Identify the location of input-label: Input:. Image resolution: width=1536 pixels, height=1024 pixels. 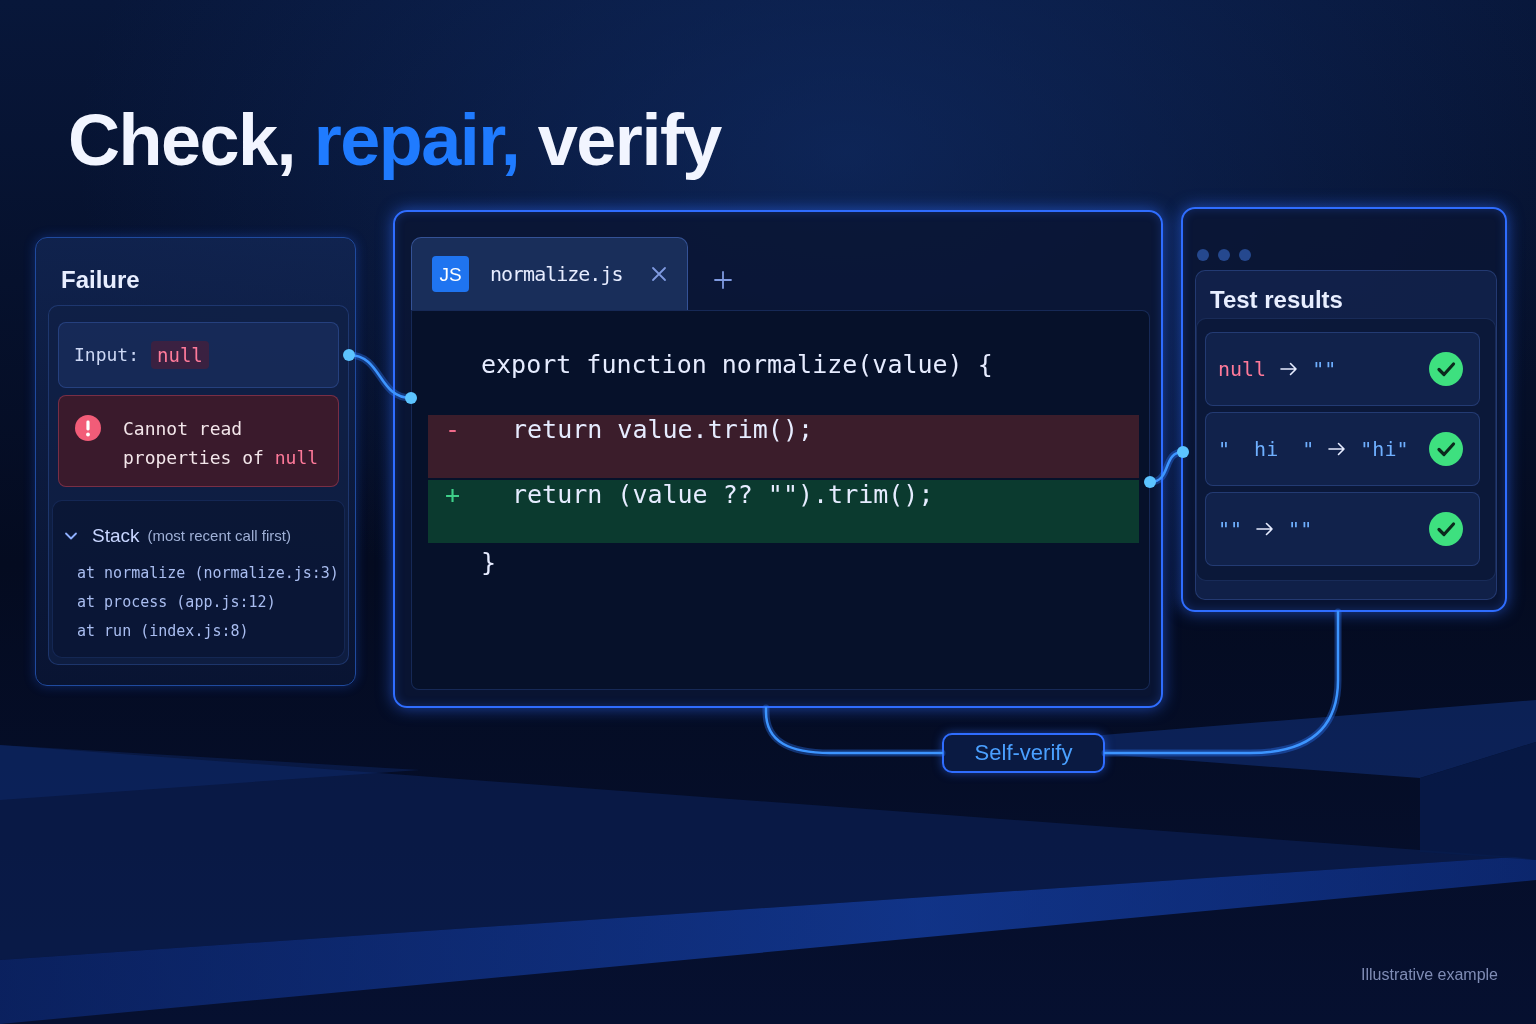
(107, 355).